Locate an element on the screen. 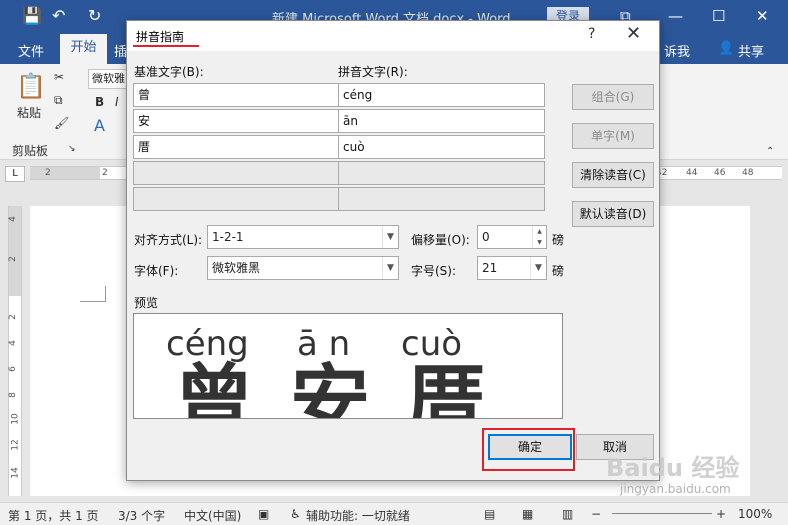  vertical-ruler: 4 2 2 4 6 8 10 12 14 is located at coordinates (15, 351).